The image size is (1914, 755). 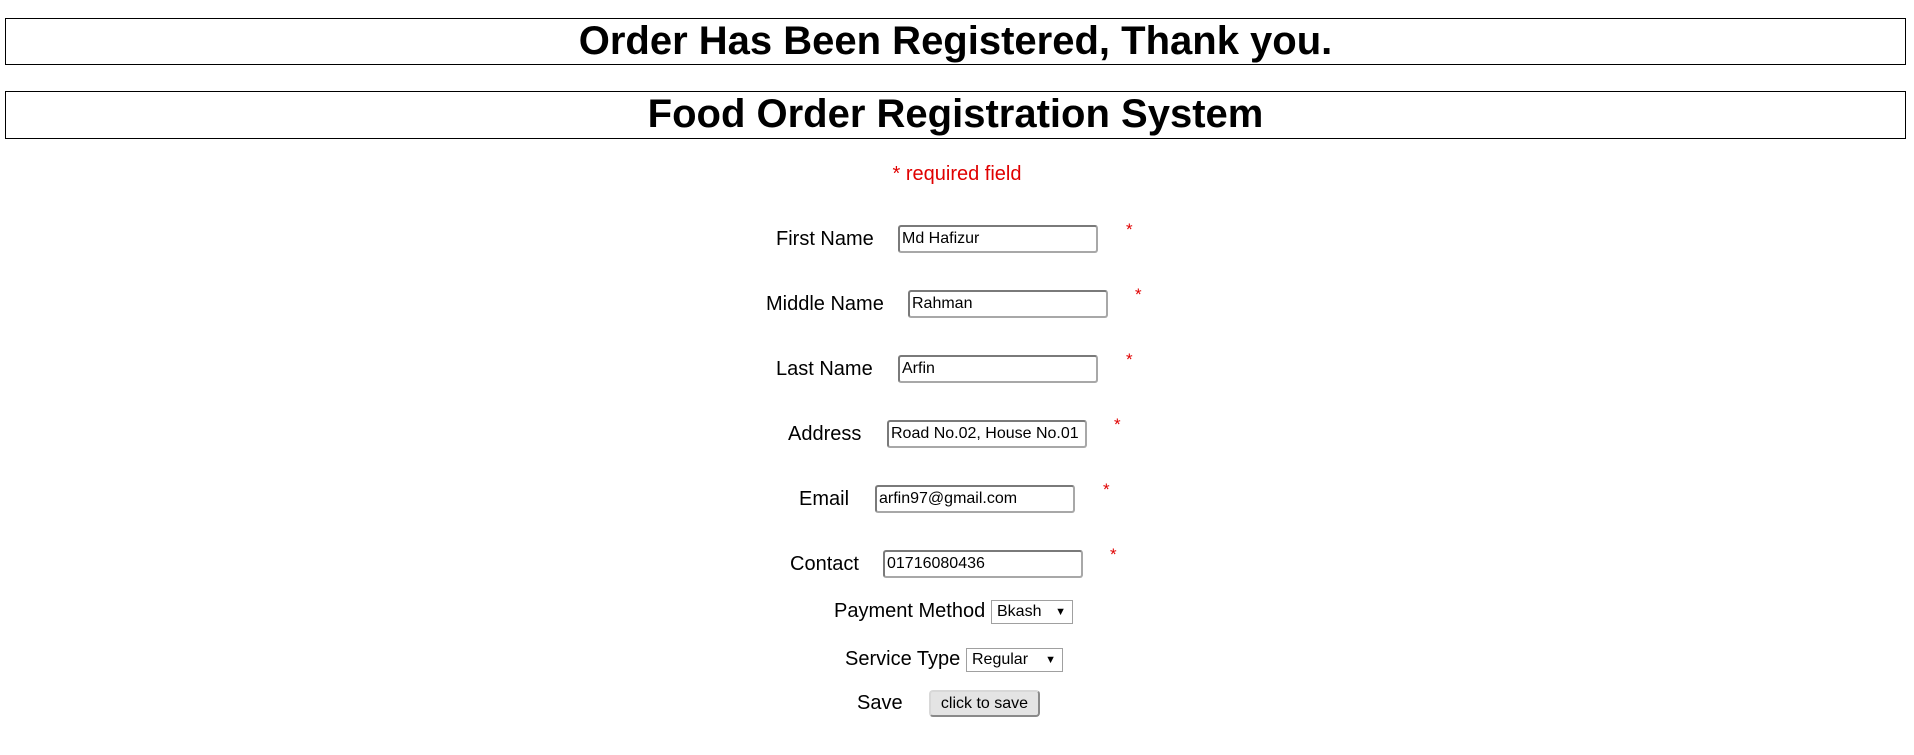 I want to click on payment-method-select: Bkash ▼, so click(x=1032, y=612).